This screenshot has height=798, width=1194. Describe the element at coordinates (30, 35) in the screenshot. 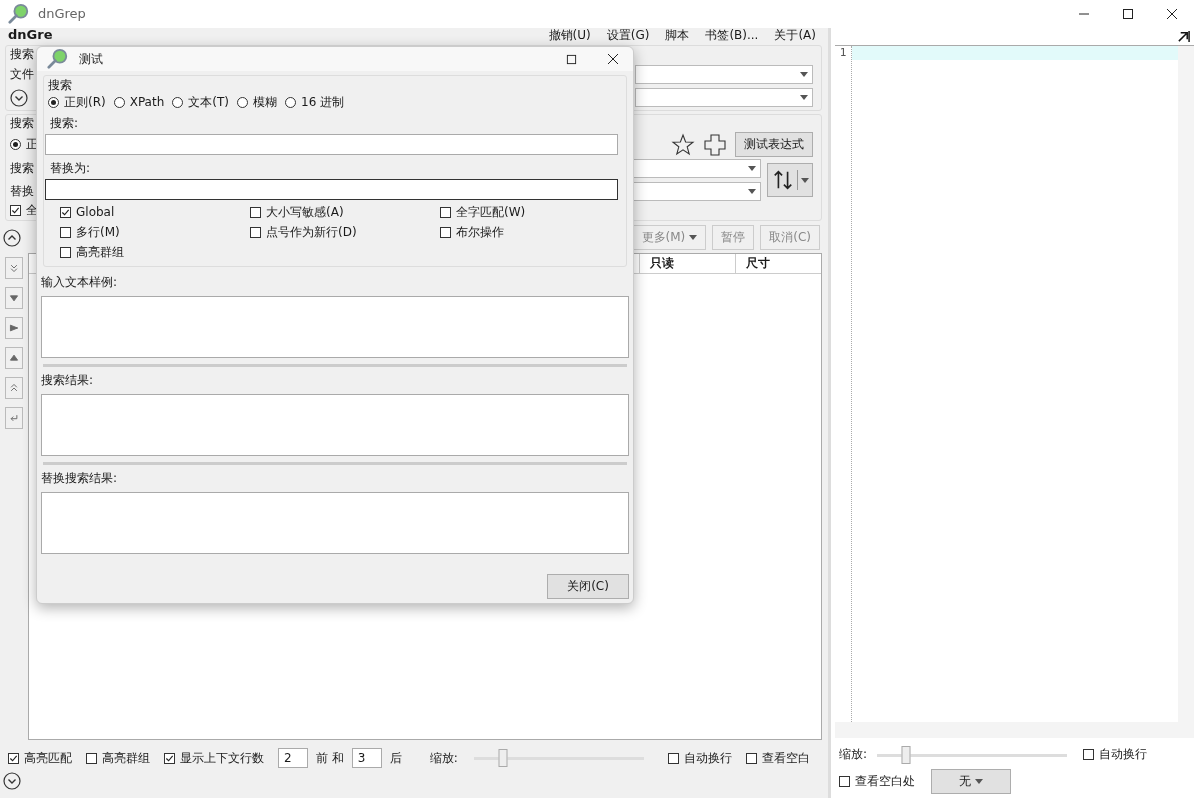

I see `app-heading: dnGre` at that location.